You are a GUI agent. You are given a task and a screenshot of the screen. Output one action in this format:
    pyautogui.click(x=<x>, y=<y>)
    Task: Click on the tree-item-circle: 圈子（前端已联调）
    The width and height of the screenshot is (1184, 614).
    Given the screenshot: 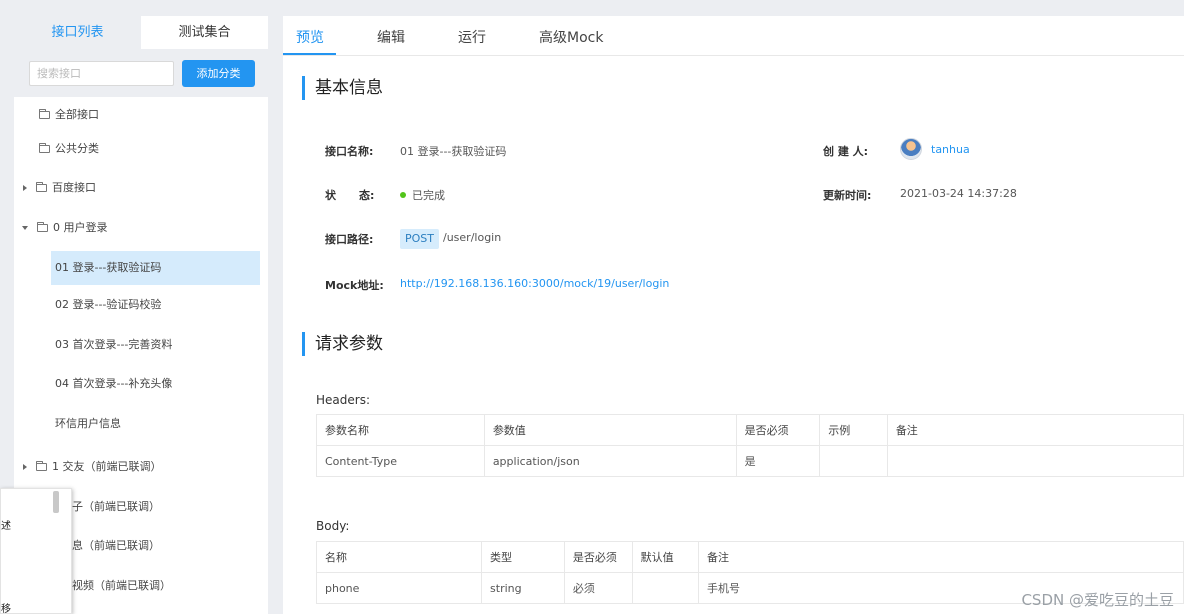 What is the action you would take?
    pyautogui.click(x=110, y=507)
    